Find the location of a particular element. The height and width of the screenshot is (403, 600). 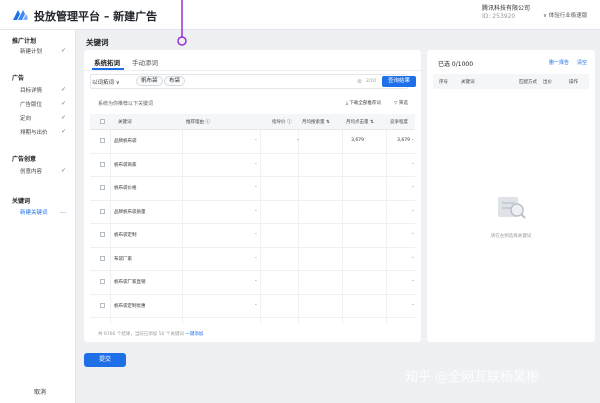

select-all-checkbox is located at coordinates (102, 121).